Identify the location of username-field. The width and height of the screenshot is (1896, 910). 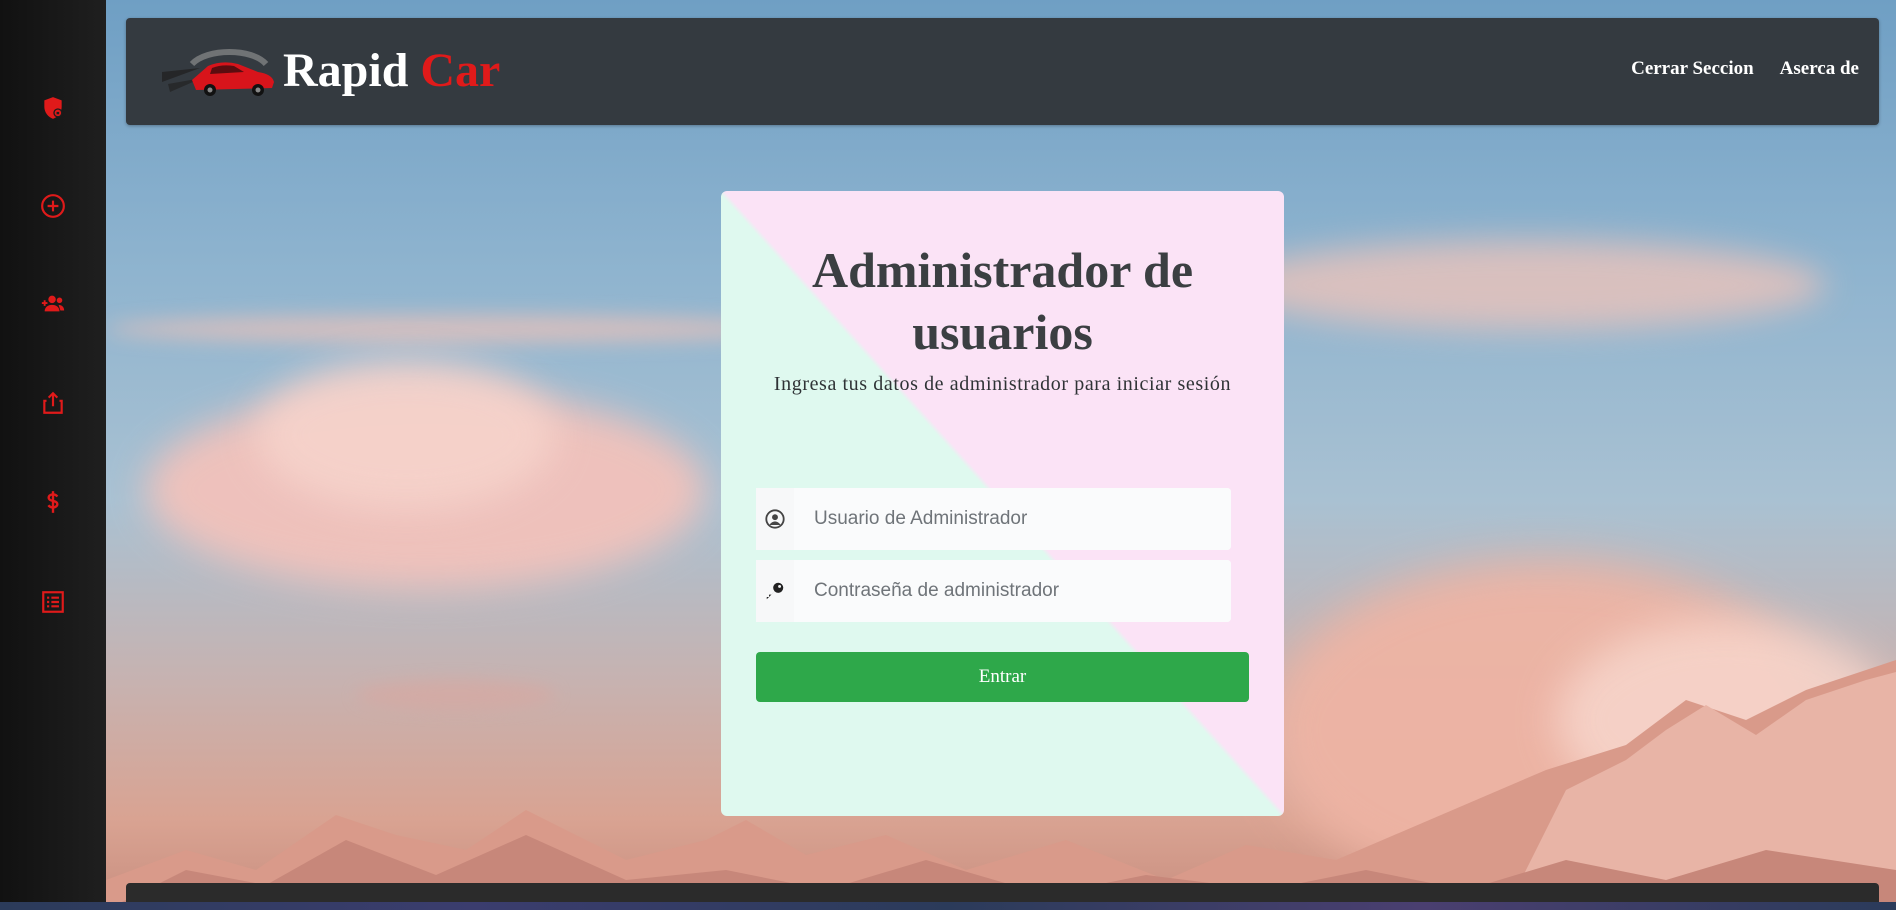
(993, 519).